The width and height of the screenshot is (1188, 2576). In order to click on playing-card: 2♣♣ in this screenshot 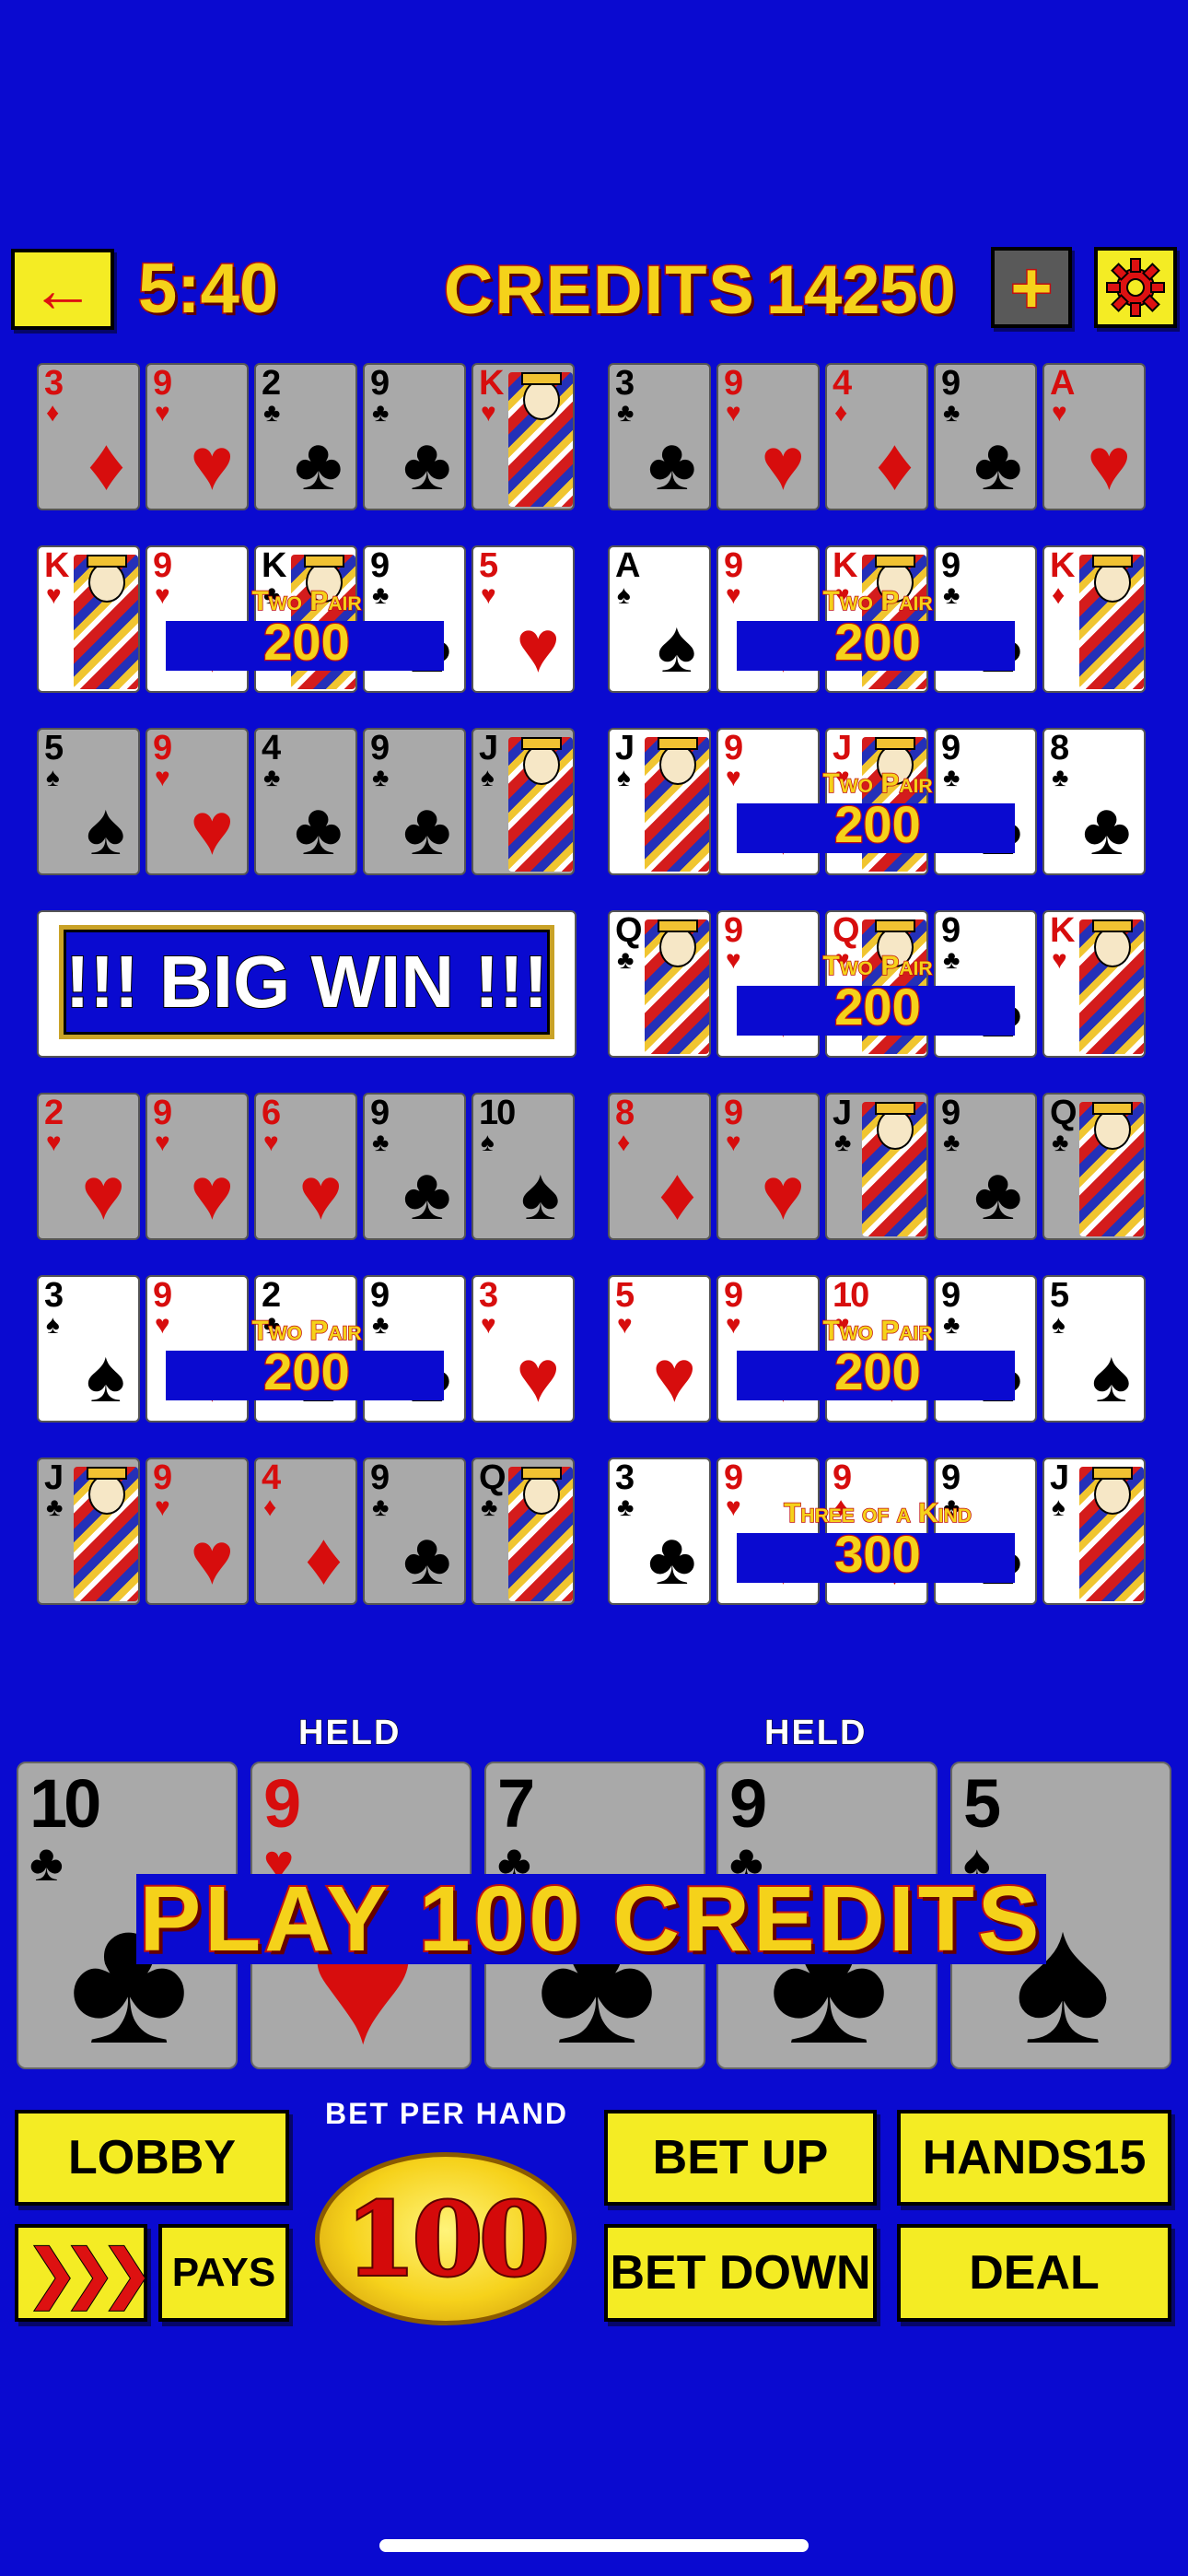, I will do `click(305, 436)`.